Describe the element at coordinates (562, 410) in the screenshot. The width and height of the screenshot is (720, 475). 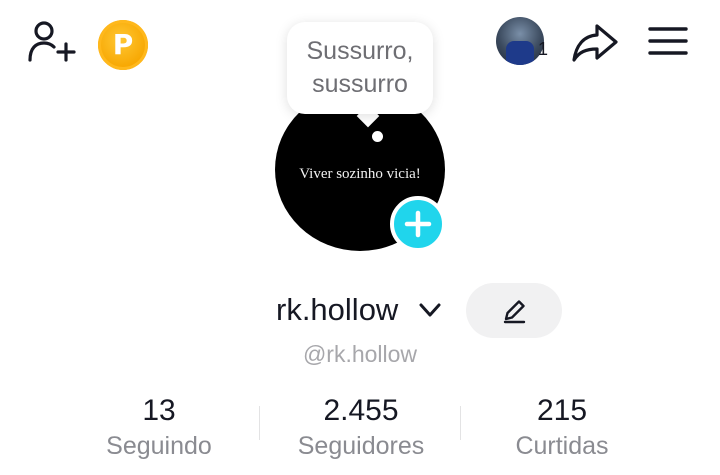
I see `stat-value: 215` at that location.